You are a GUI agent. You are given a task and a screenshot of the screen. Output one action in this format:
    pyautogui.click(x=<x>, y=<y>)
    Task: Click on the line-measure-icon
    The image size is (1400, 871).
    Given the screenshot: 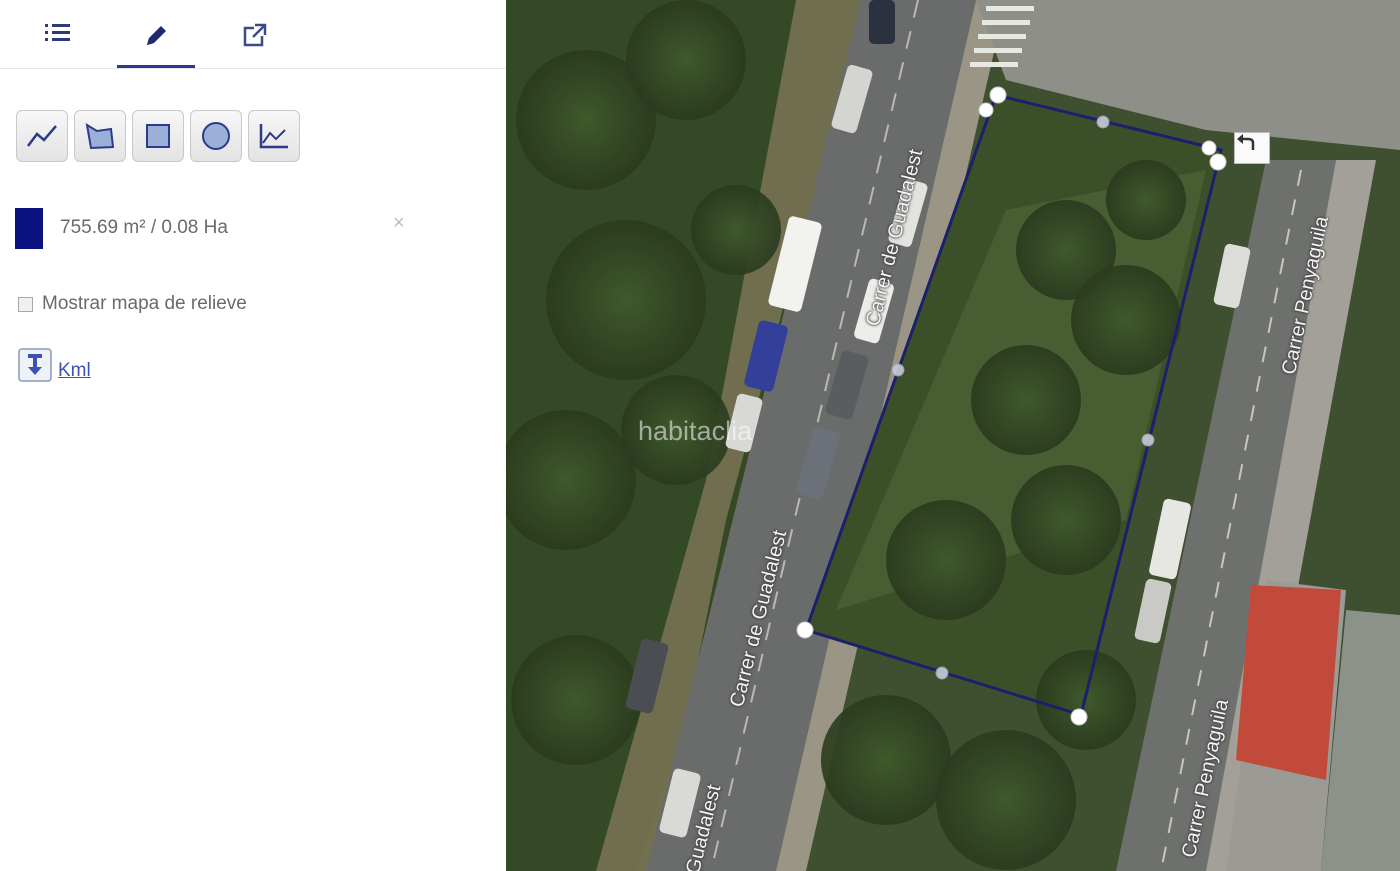 What is the action you would take?
    pyautogui.click(x=42, y=136)
    